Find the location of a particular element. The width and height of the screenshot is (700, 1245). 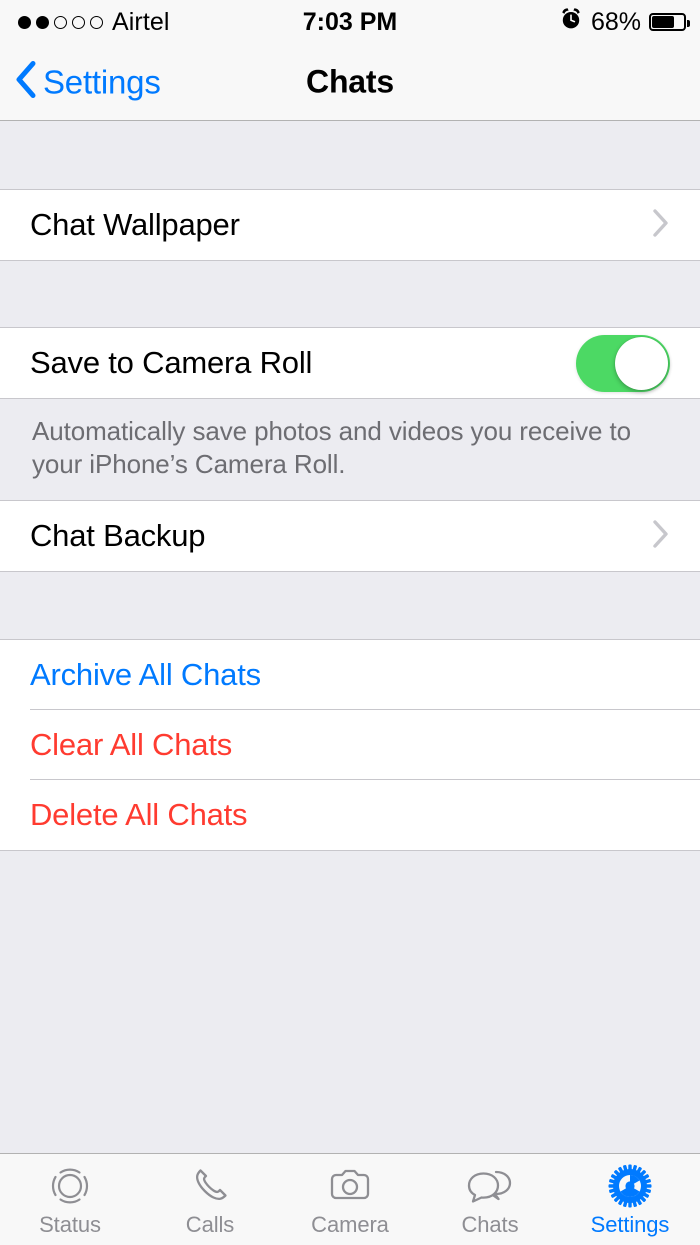

phone-handset-icon is located at coordinates (210, 1186).